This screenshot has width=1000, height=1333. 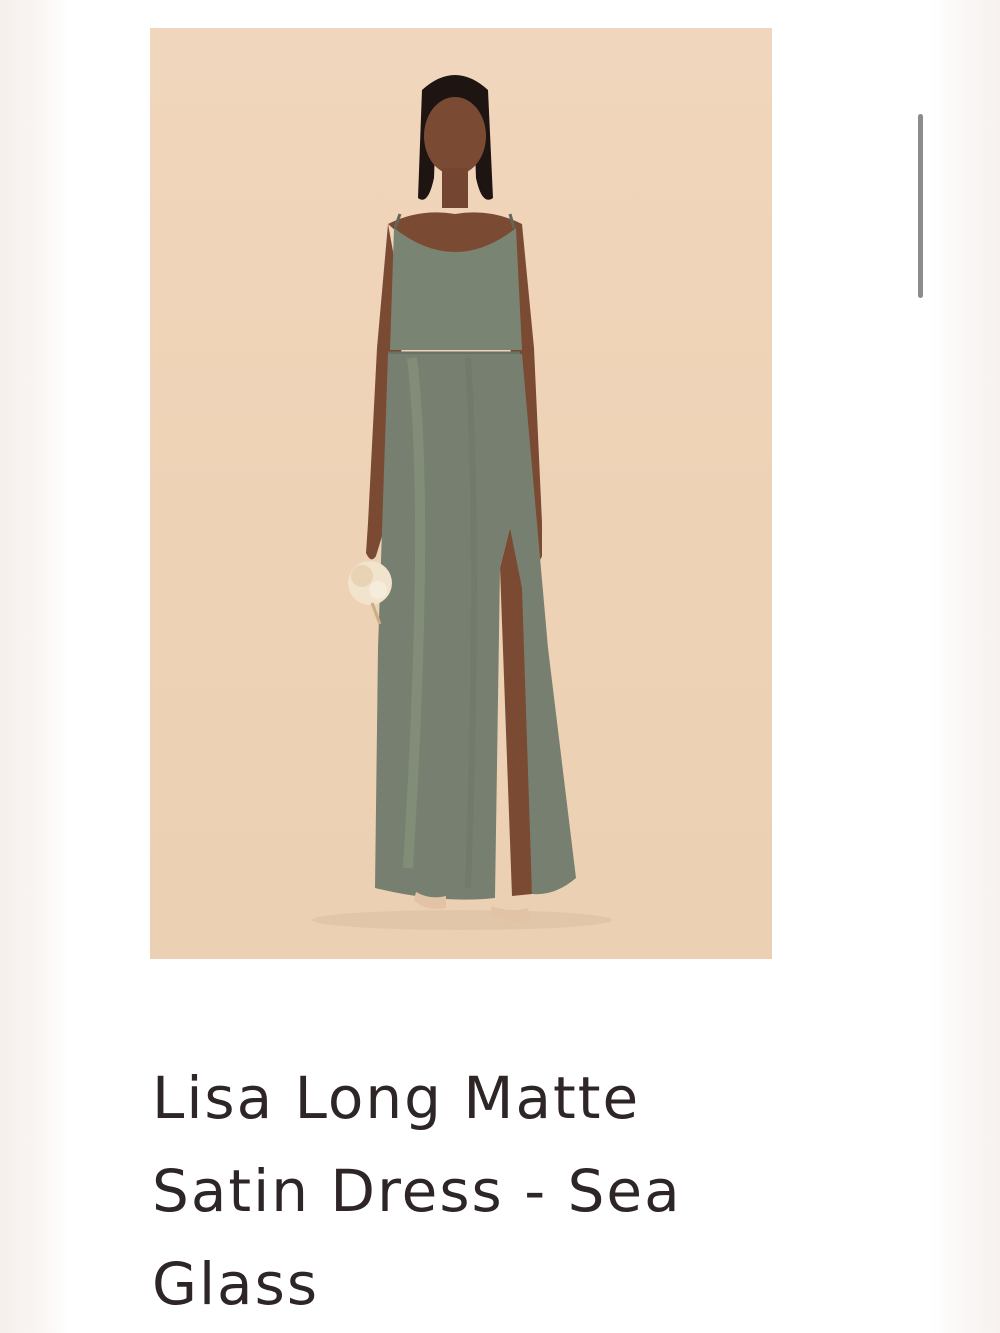 I want to click on page-edge-left, so click(x=34, y=666).